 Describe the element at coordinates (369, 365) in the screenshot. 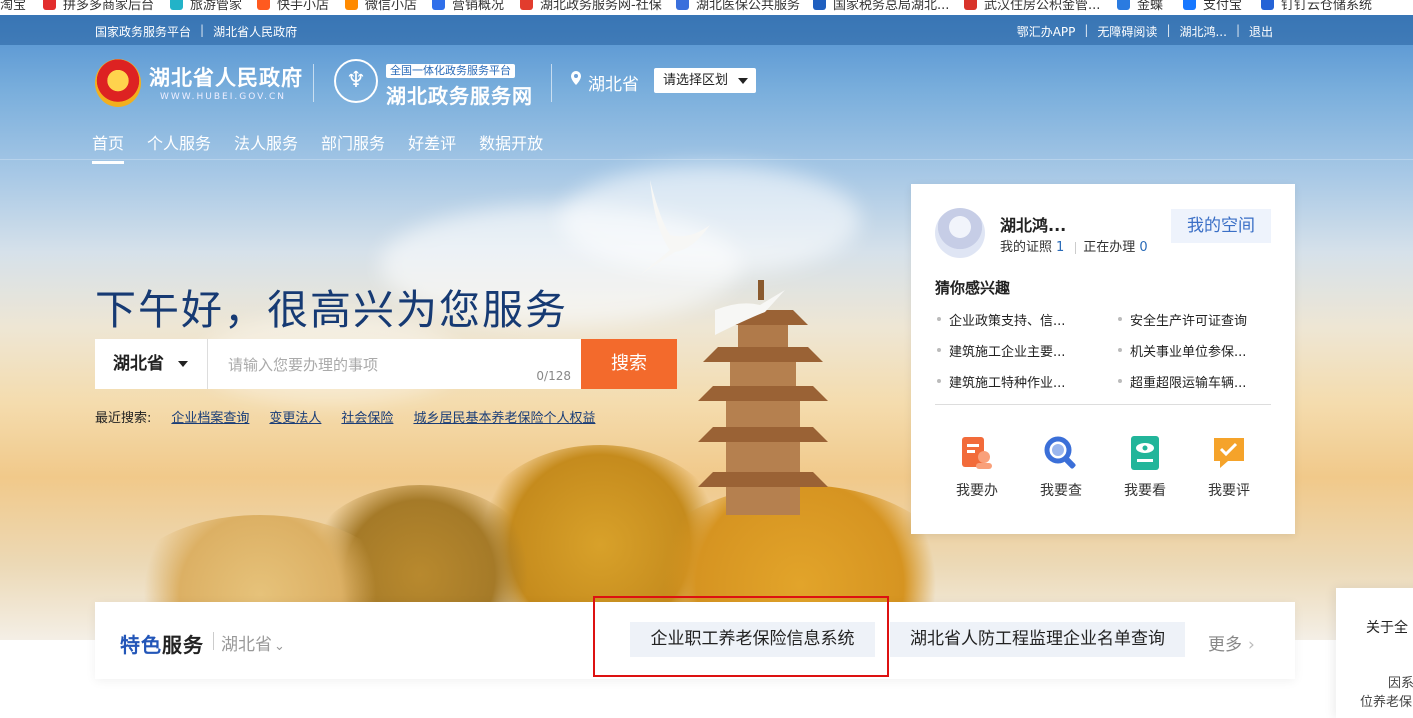

I see `search-input` at that location.